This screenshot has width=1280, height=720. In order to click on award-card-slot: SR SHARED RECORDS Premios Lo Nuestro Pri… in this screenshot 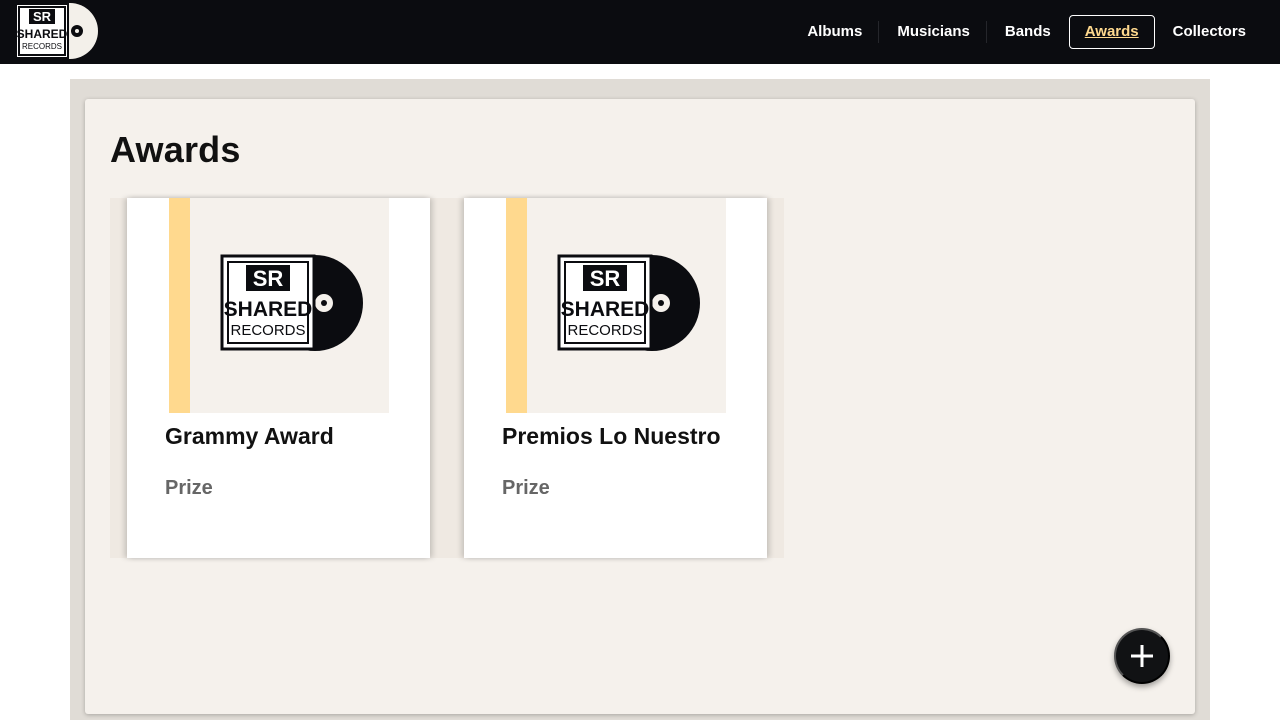, I will do `click(615, 378)`.